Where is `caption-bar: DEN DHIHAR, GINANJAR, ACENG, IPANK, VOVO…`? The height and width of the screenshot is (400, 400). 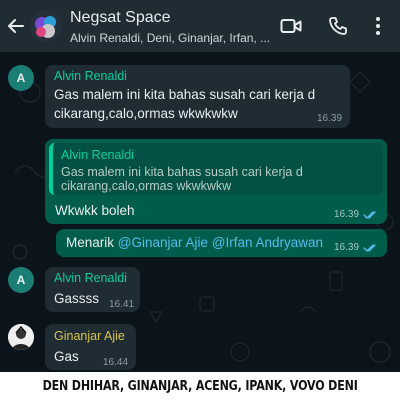 caption-bar: DEN DHIHAR, GINANJAR, ACENG, IPANK, VOVO… is located at coordinates (200, 386).